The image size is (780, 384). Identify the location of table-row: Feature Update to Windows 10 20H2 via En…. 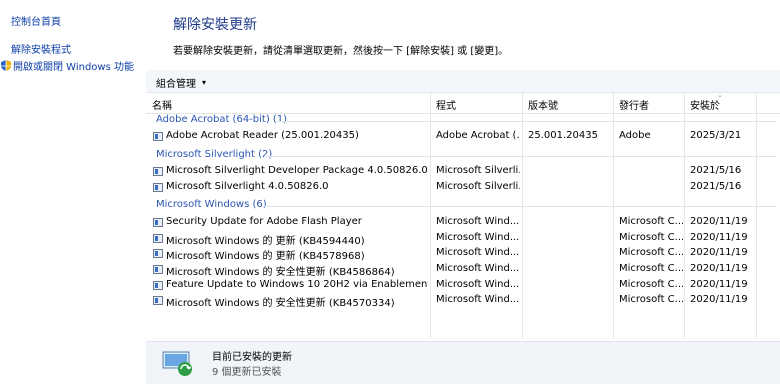
(463, 285).